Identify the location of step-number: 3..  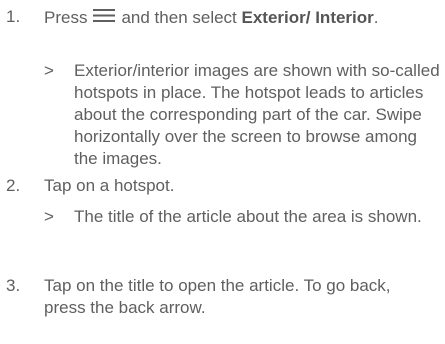
(13, 285).